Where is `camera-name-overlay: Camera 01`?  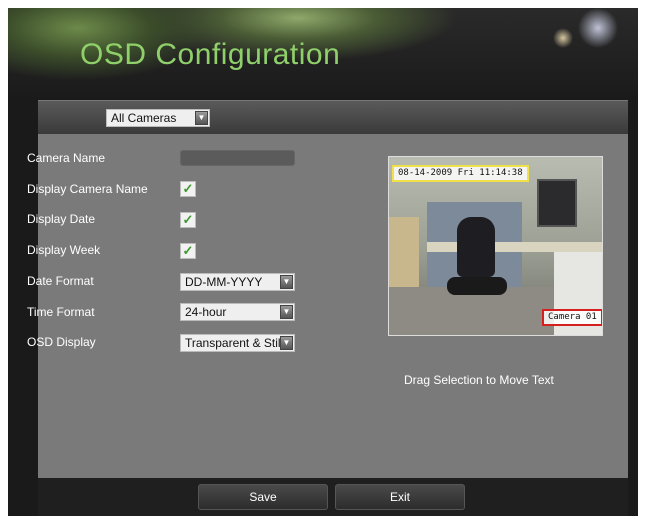
camera-name-overlay: Camera 01 is located at coordinates (572, 317).